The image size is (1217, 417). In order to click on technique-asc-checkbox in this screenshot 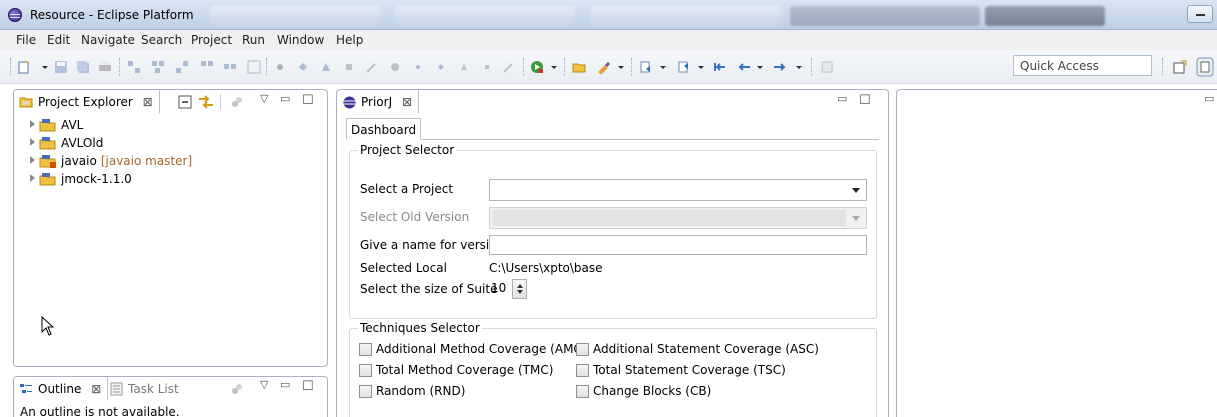, I will do `click(582, 349)`.